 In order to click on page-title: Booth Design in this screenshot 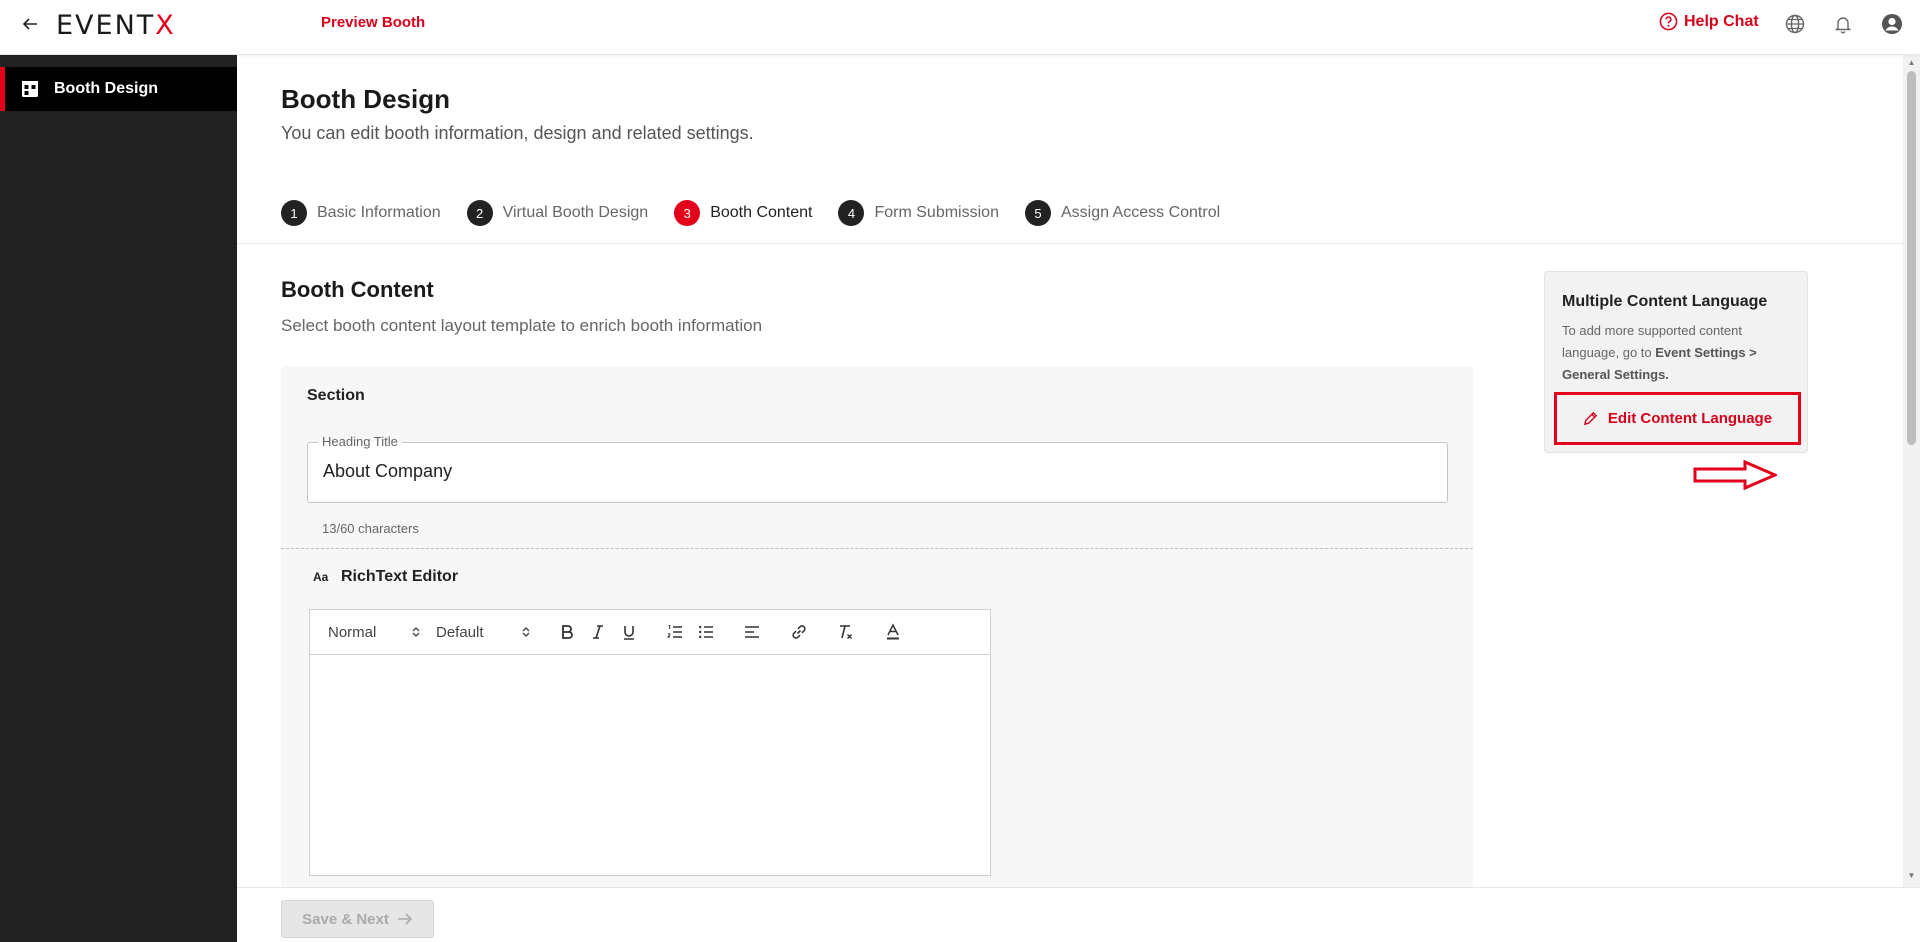, I will do `click(365, 99)`.